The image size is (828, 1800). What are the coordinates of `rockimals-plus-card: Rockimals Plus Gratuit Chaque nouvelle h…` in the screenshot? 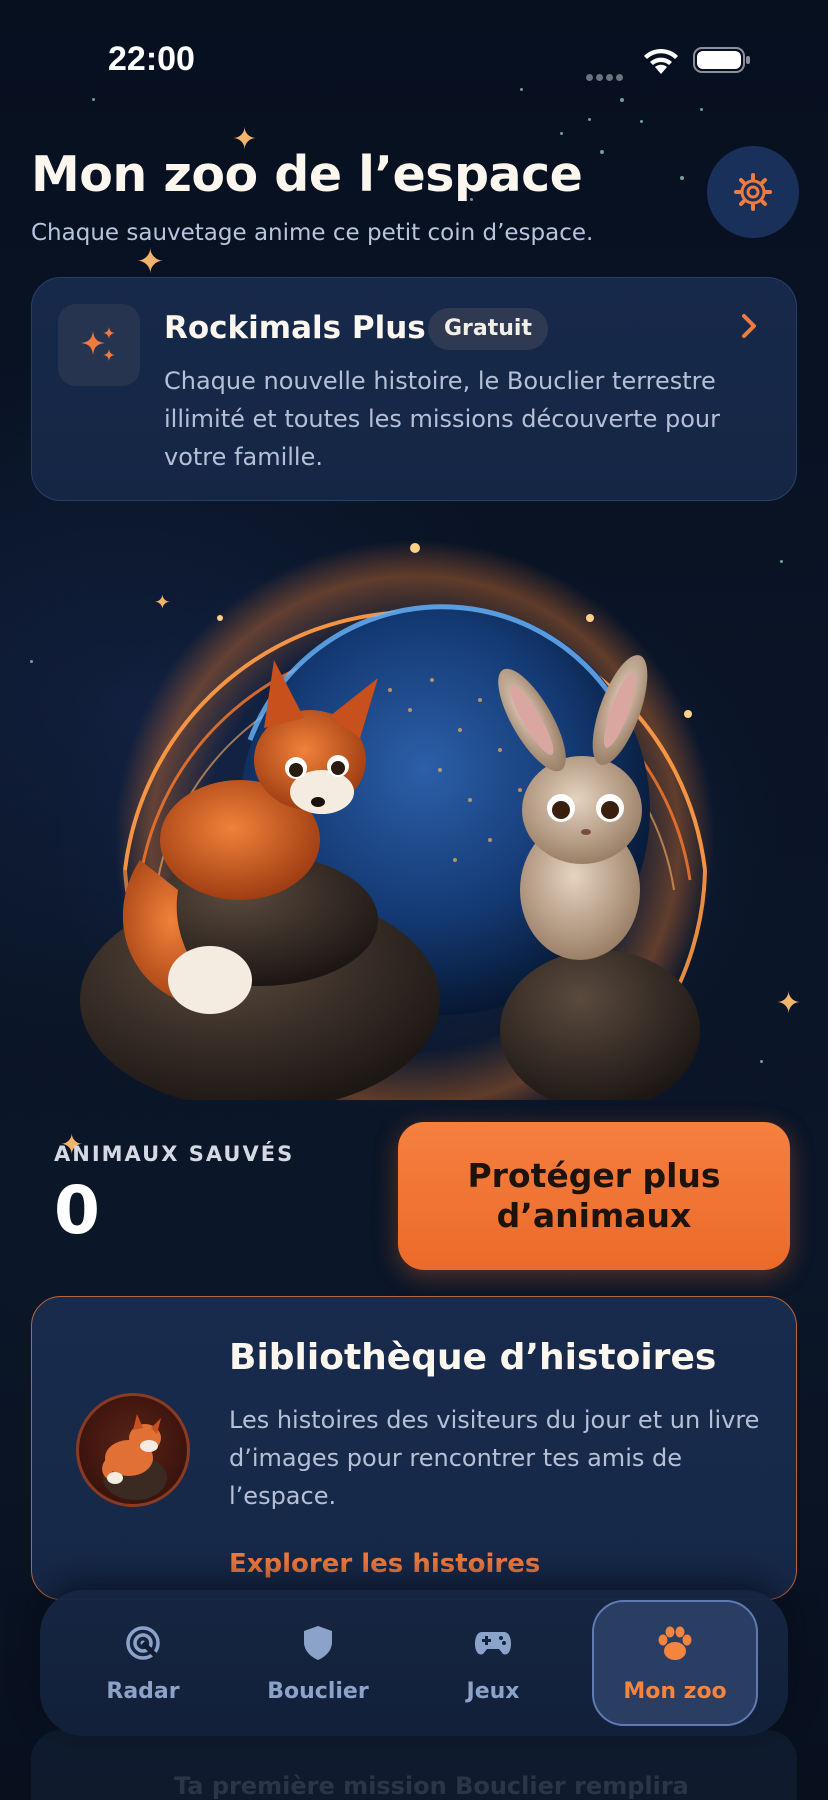 It's located at (414, 389).